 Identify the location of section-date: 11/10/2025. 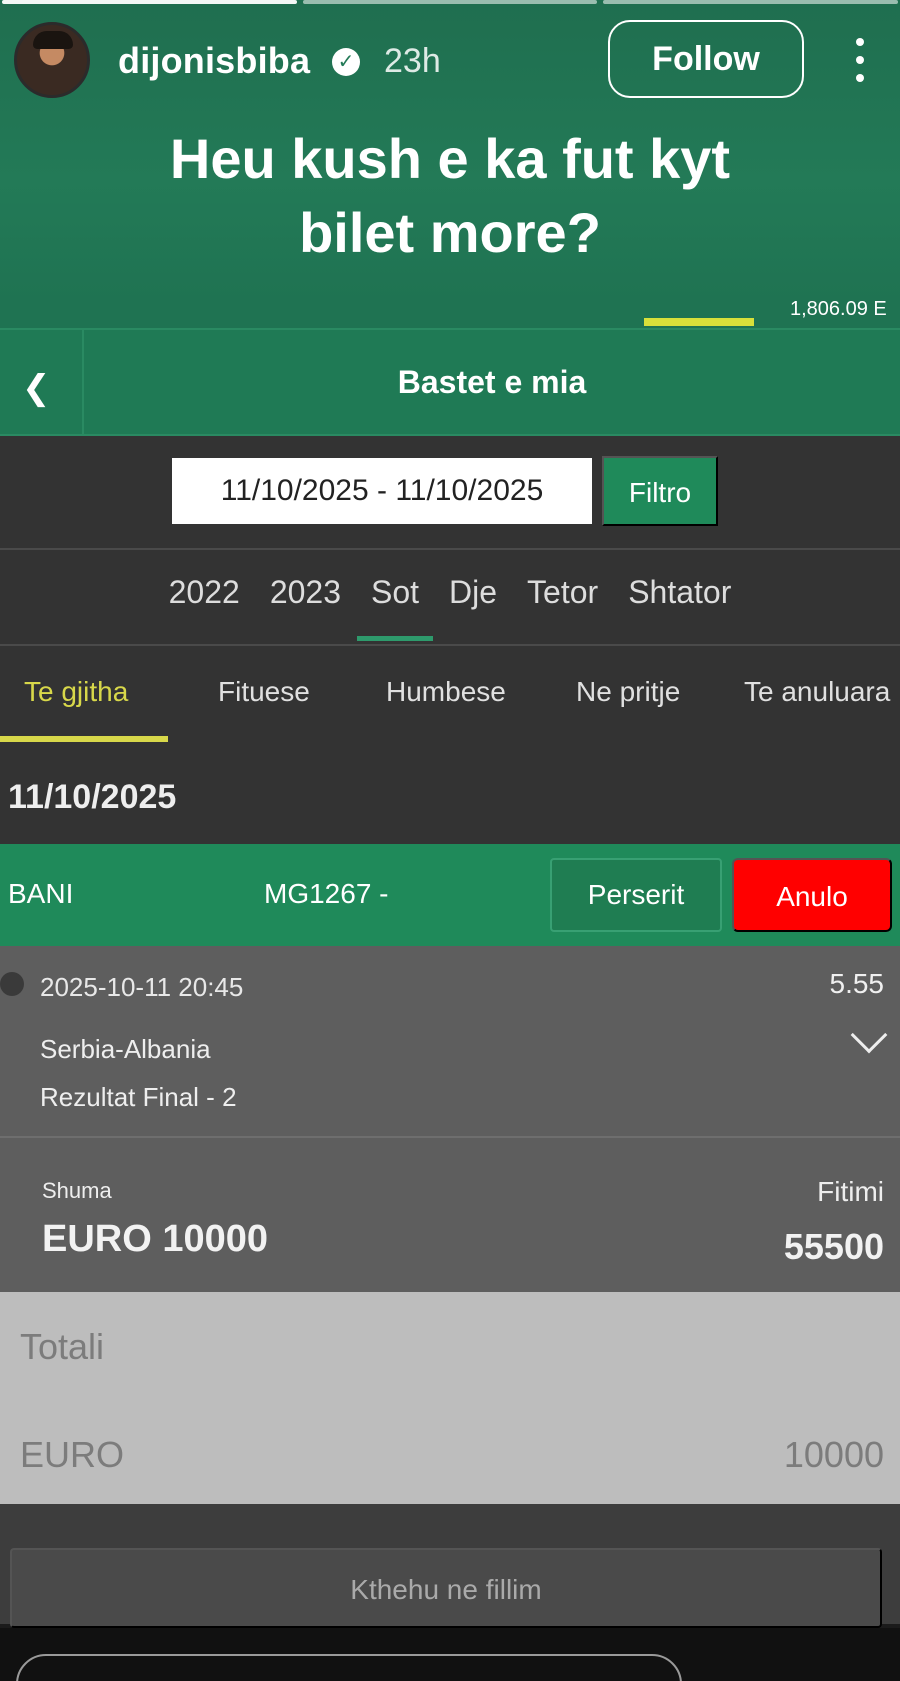
(92, 797).